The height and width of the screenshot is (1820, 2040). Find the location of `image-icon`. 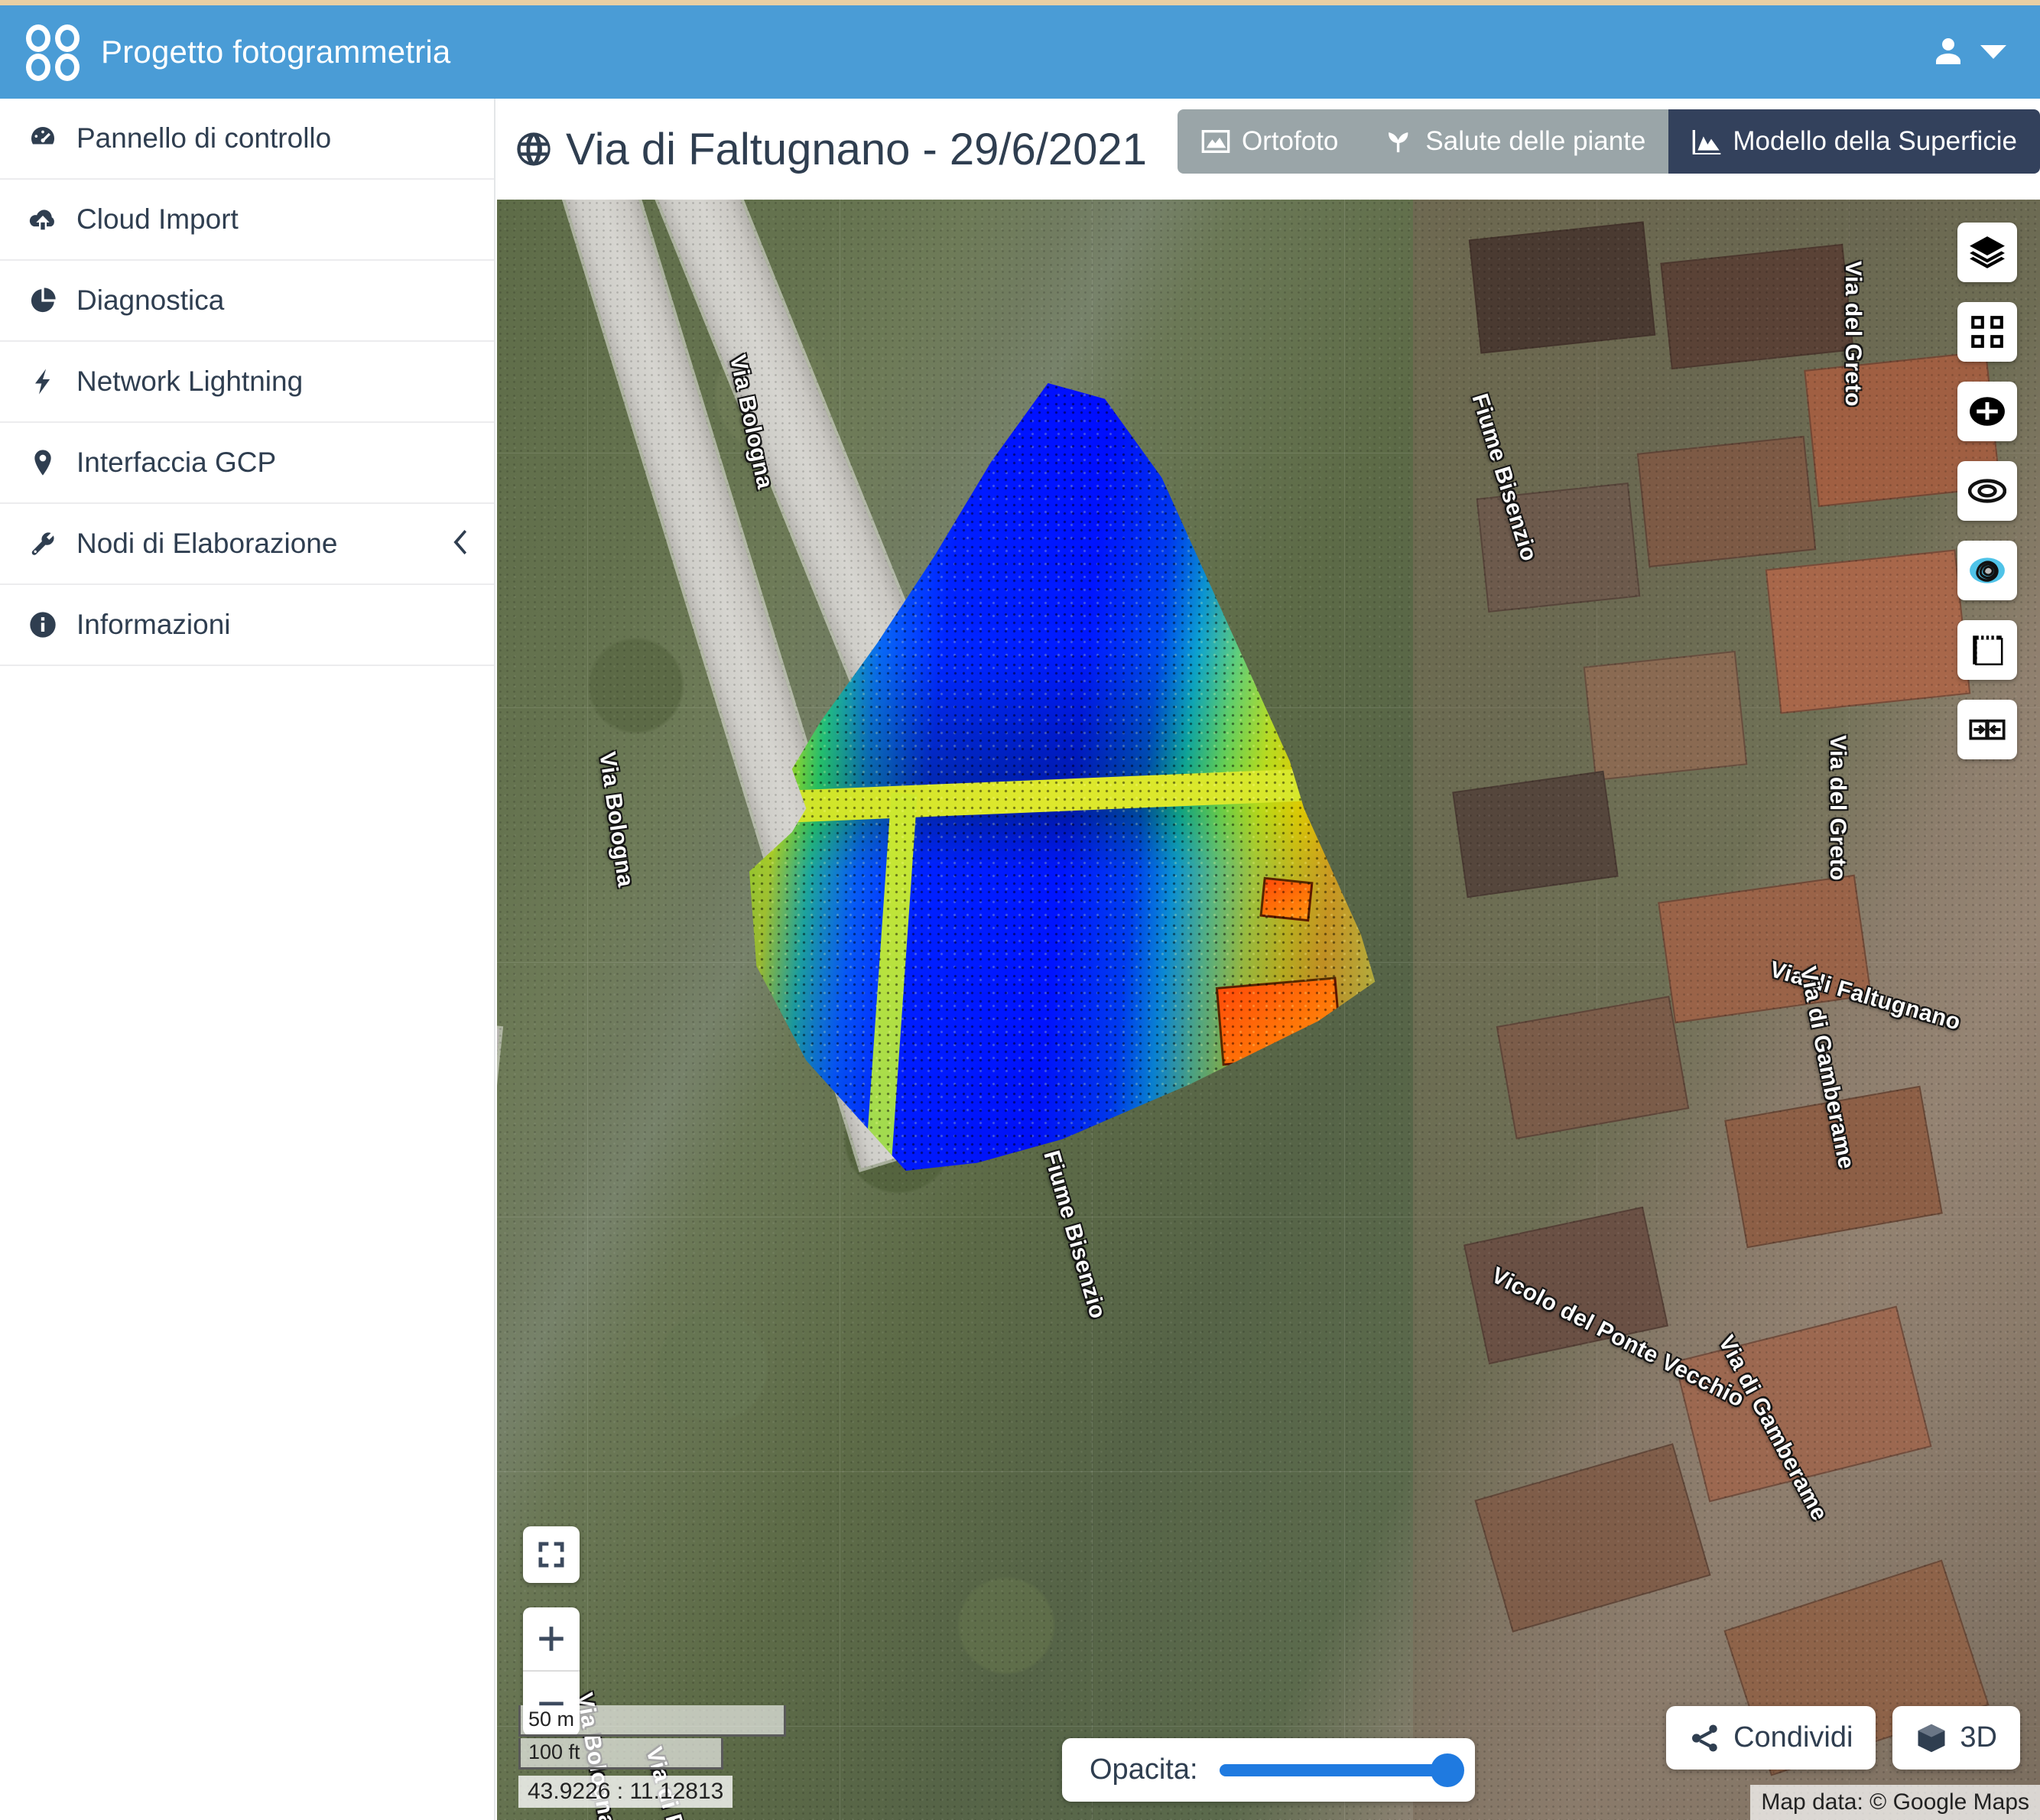

image-icon is located at coordinates (1215, 141).